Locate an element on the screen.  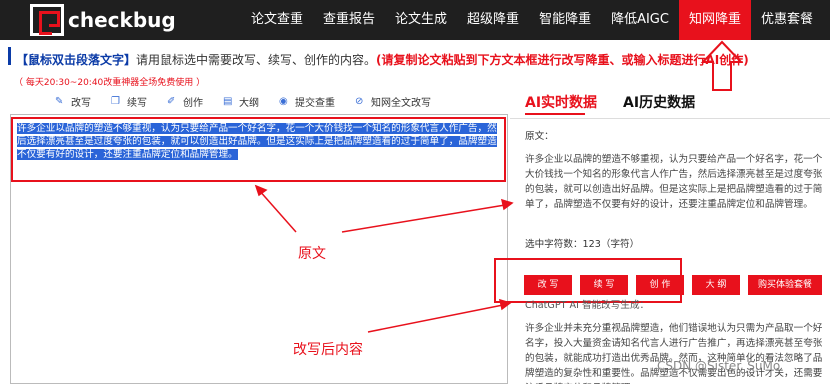
arrow-to-nav-icon is located at coordinates (722, 65).